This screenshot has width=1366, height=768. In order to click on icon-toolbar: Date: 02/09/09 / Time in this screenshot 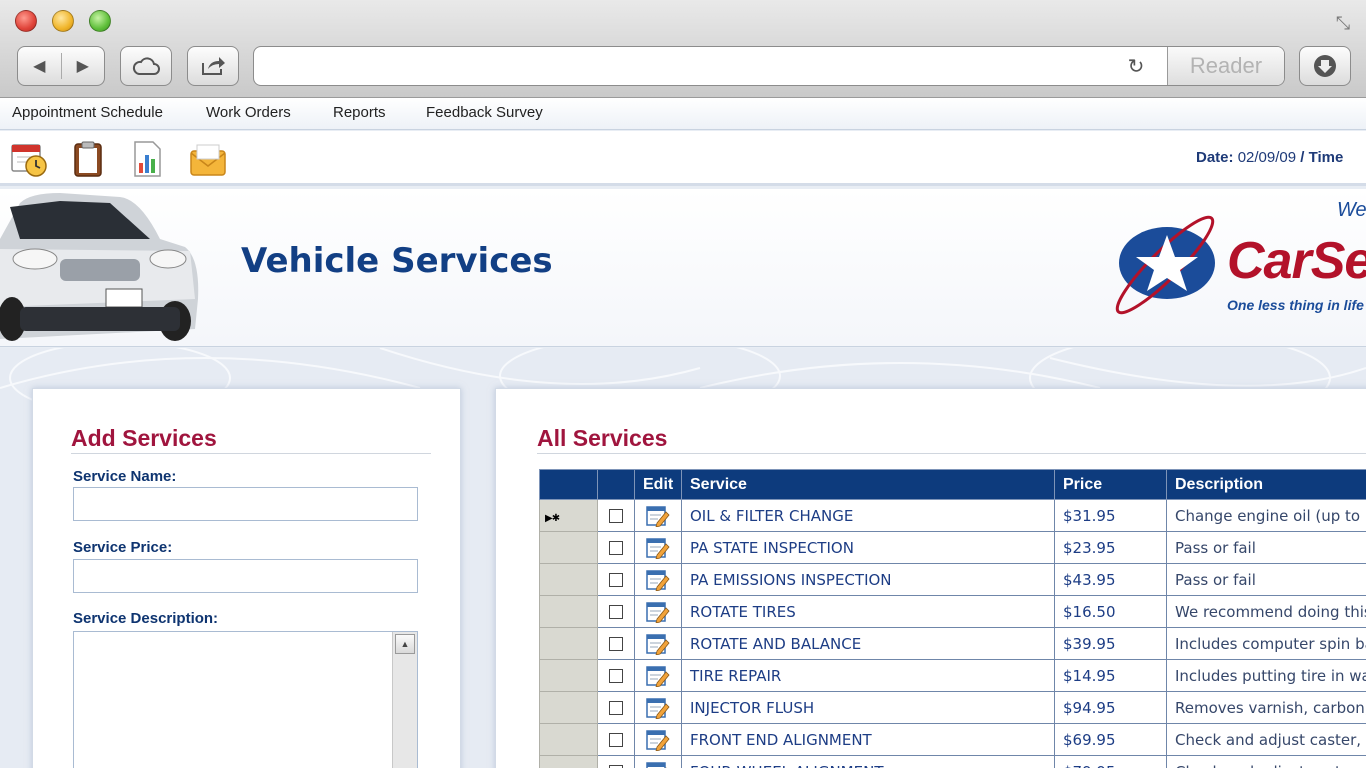, I will do `click(683, 158)`.